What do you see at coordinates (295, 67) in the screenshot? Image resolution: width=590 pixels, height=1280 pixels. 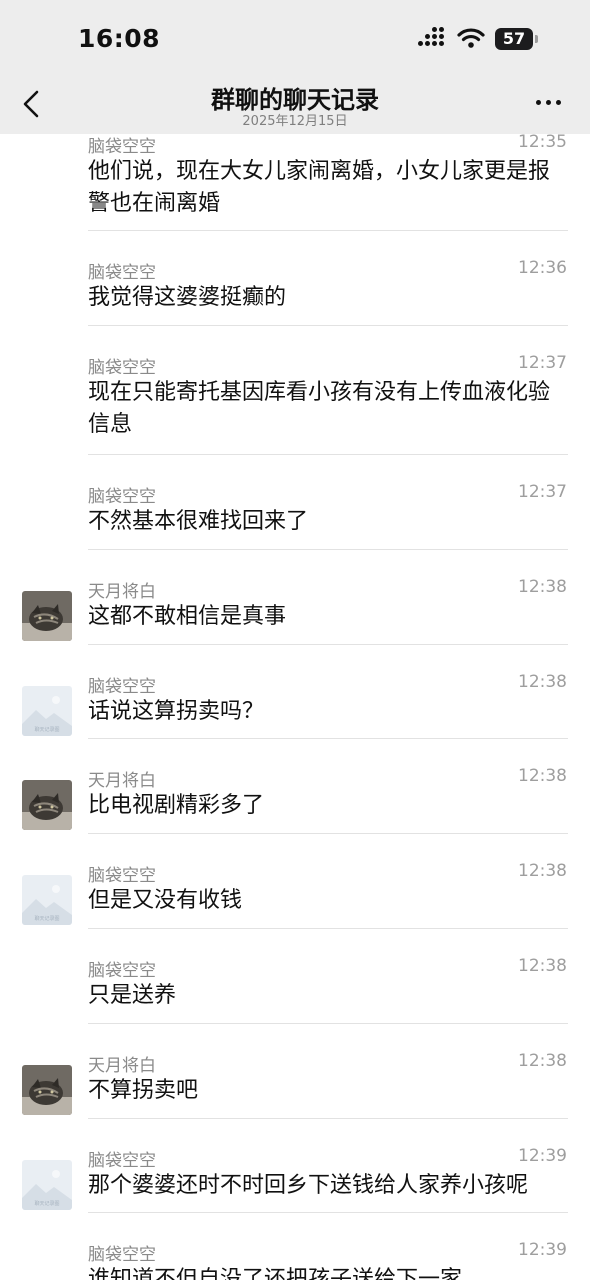 I see `nav-header: 16:08 57 群聊的聊天记录 2025年12月15日` at bounding box center [295, 67].